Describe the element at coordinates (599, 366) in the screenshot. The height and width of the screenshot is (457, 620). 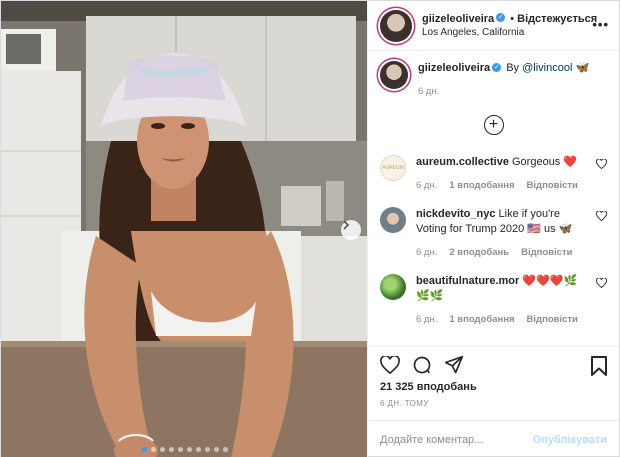
I see `bookmark-icon` at that location.